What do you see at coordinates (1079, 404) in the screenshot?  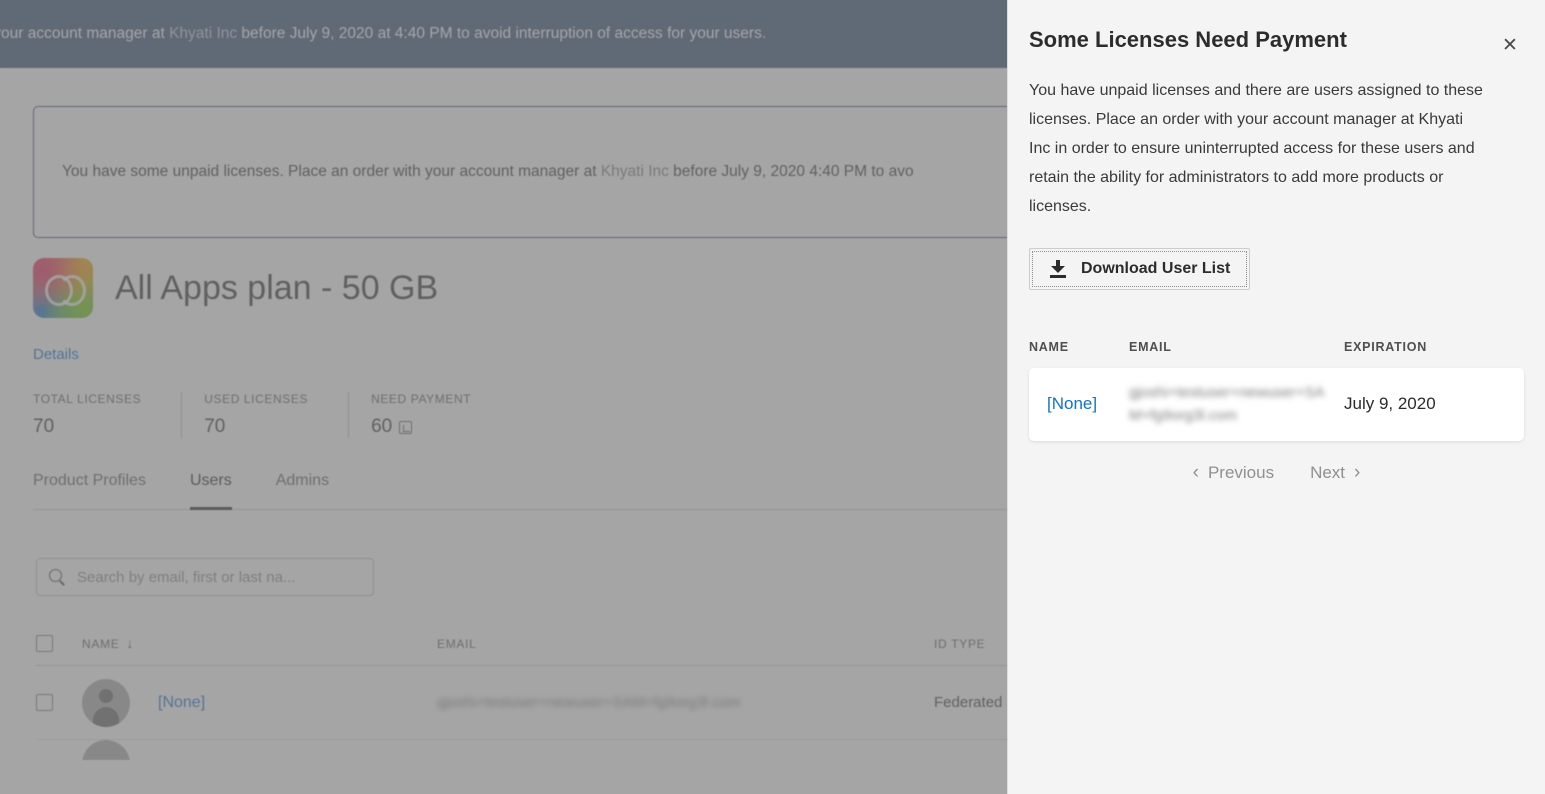 I see `panel-row-name-link: [None]` at bounding box center [1079, 404].